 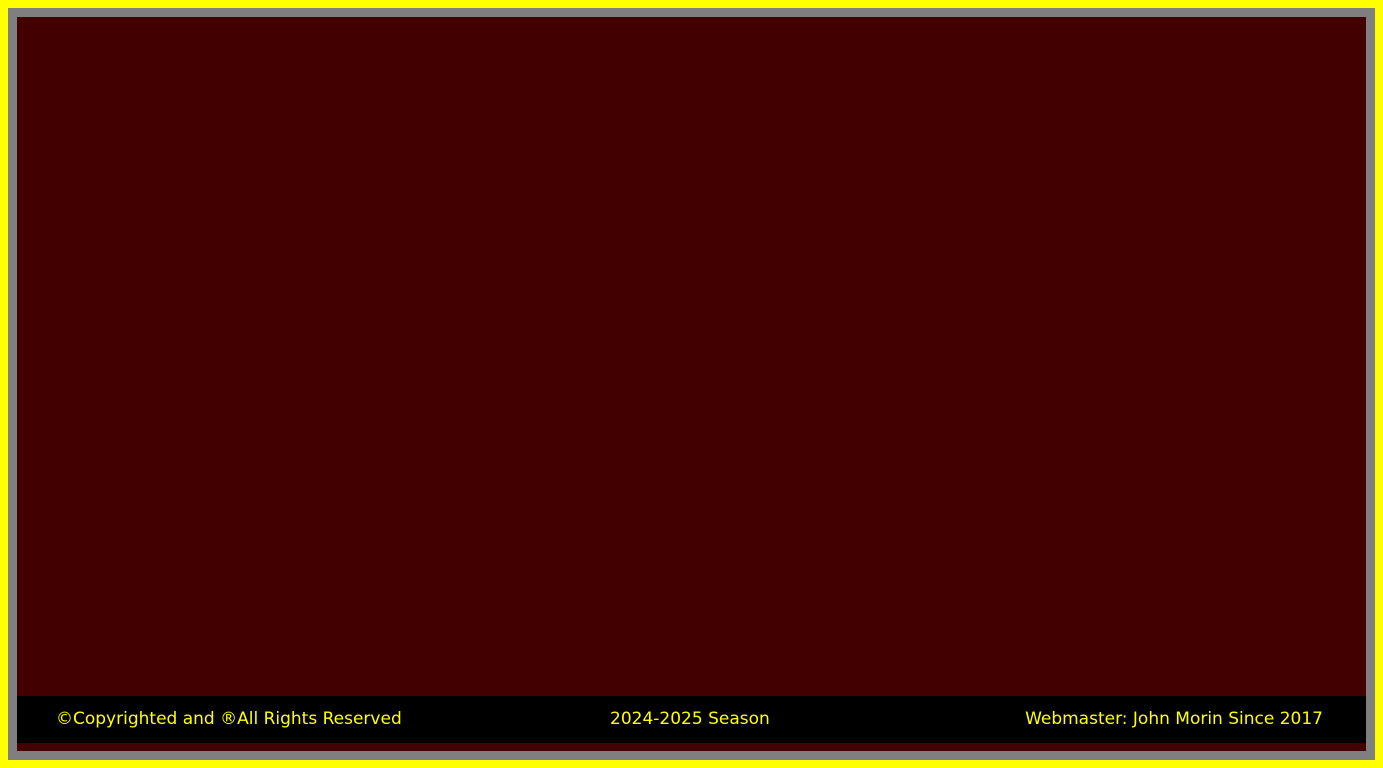 What do you see at coordinates (229, 719) in the screenshot?
I see `footer-copyright: ©Copyrighted and ®All Rights Reserved` at bounding box center [229, 719].